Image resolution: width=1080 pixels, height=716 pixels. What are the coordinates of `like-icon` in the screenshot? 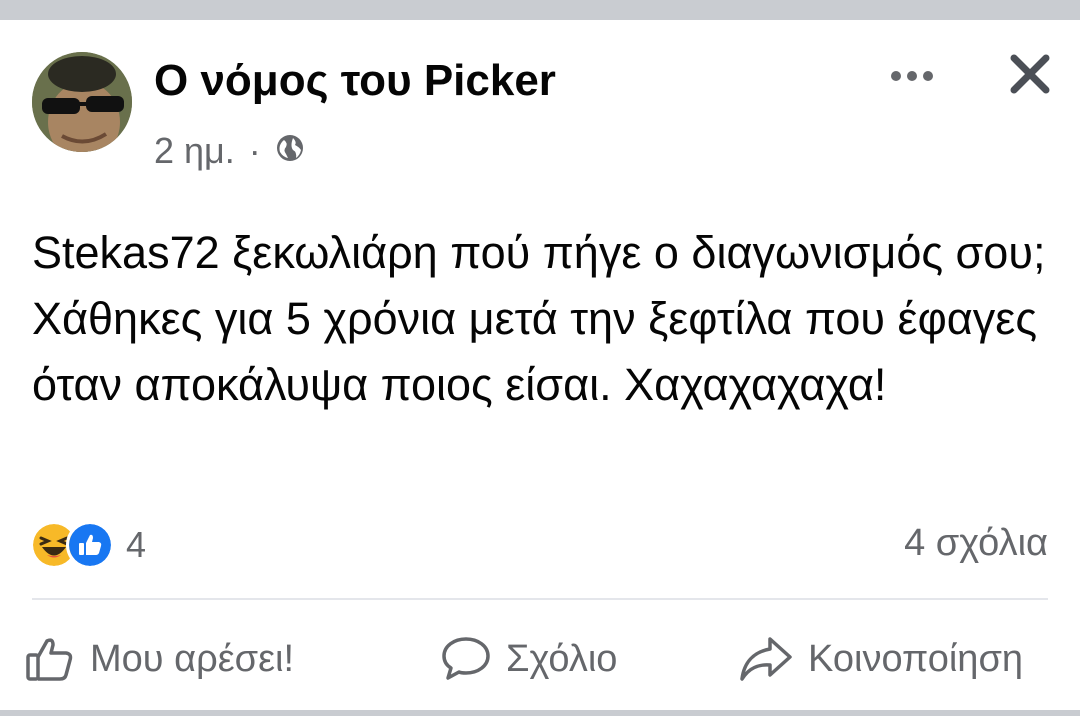 It's located at (90, 545).